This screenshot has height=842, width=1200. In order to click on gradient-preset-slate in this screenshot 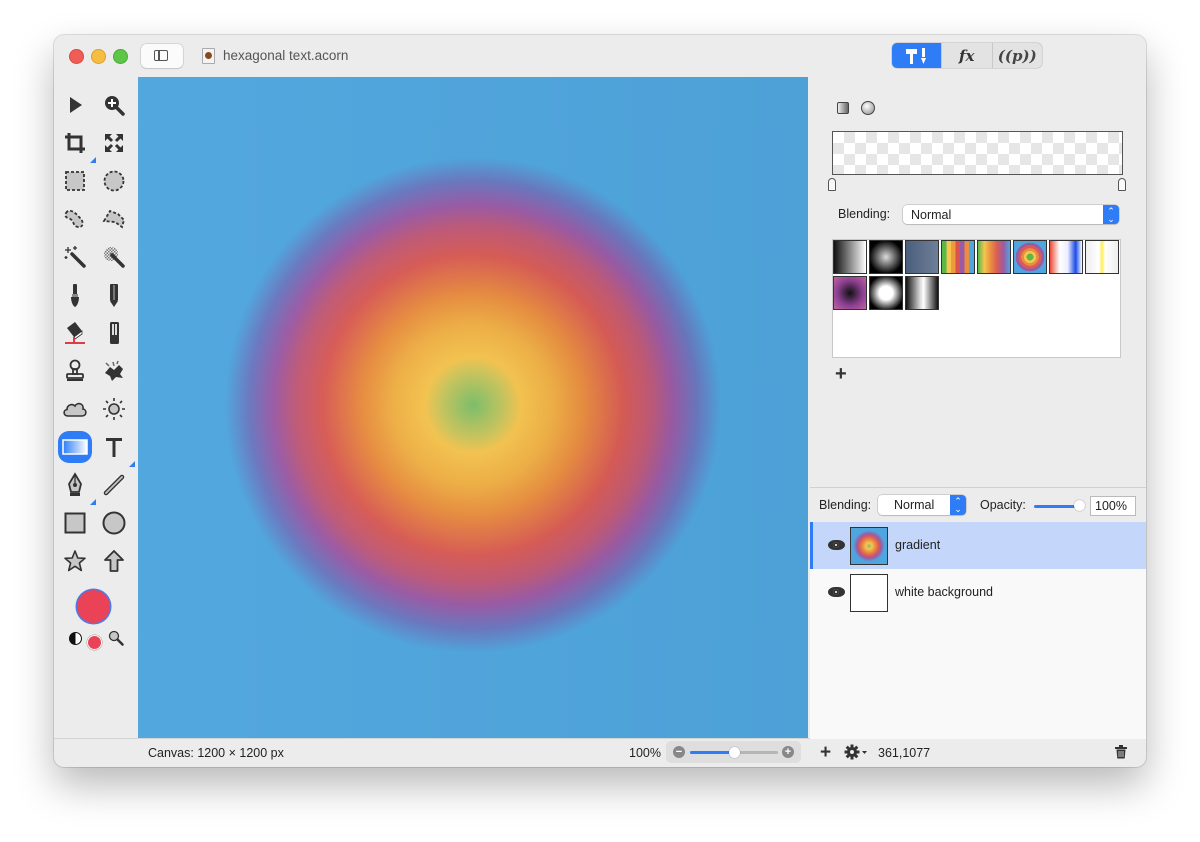, I will do `click(922, 257)`.